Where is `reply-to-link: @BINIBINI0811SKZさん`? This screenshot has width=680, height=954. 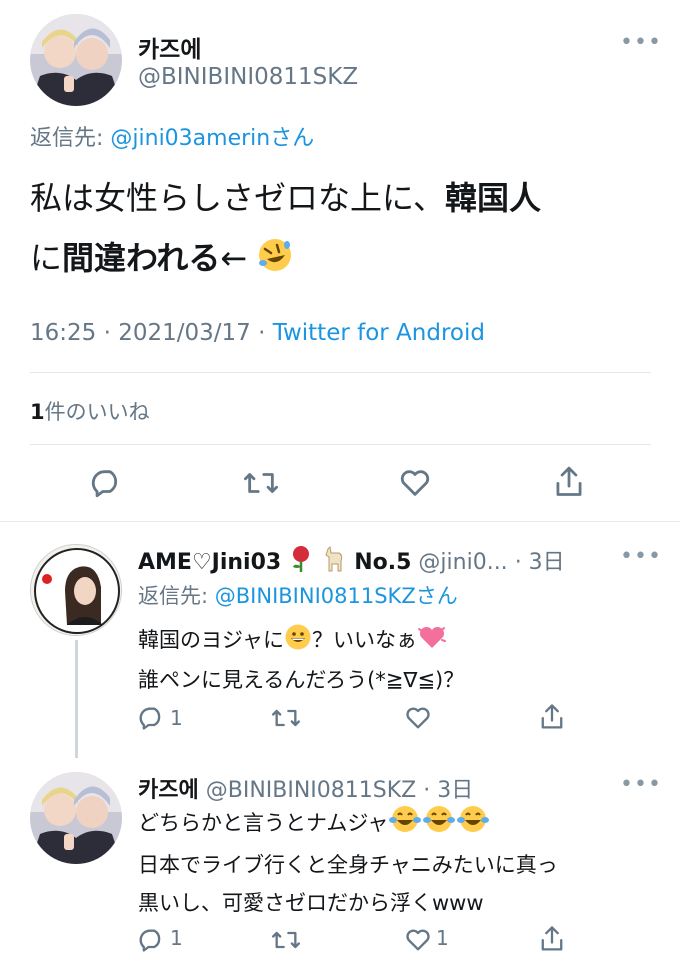
reply-to-link: @BINIBINI0811SKZさん is located at coordinates (336, 596).